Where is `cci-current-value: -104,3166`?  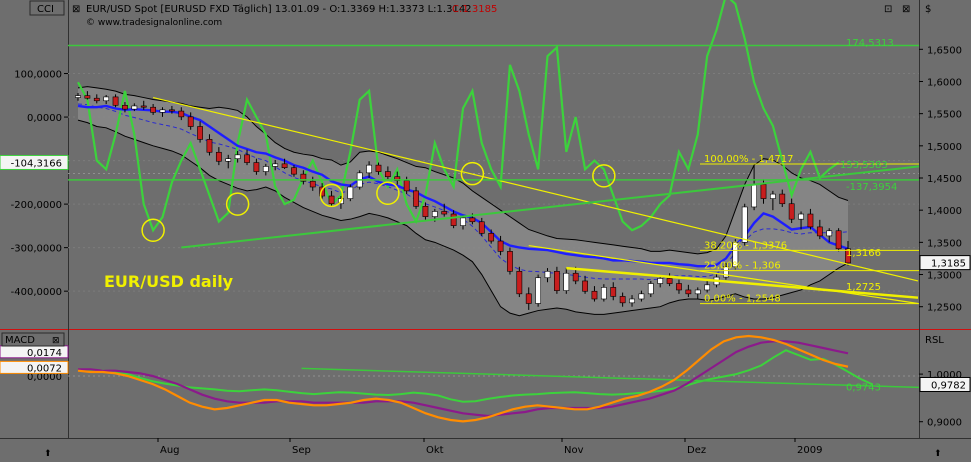
cci-current-value: -104,3166 is located at coordinates (36, 163).